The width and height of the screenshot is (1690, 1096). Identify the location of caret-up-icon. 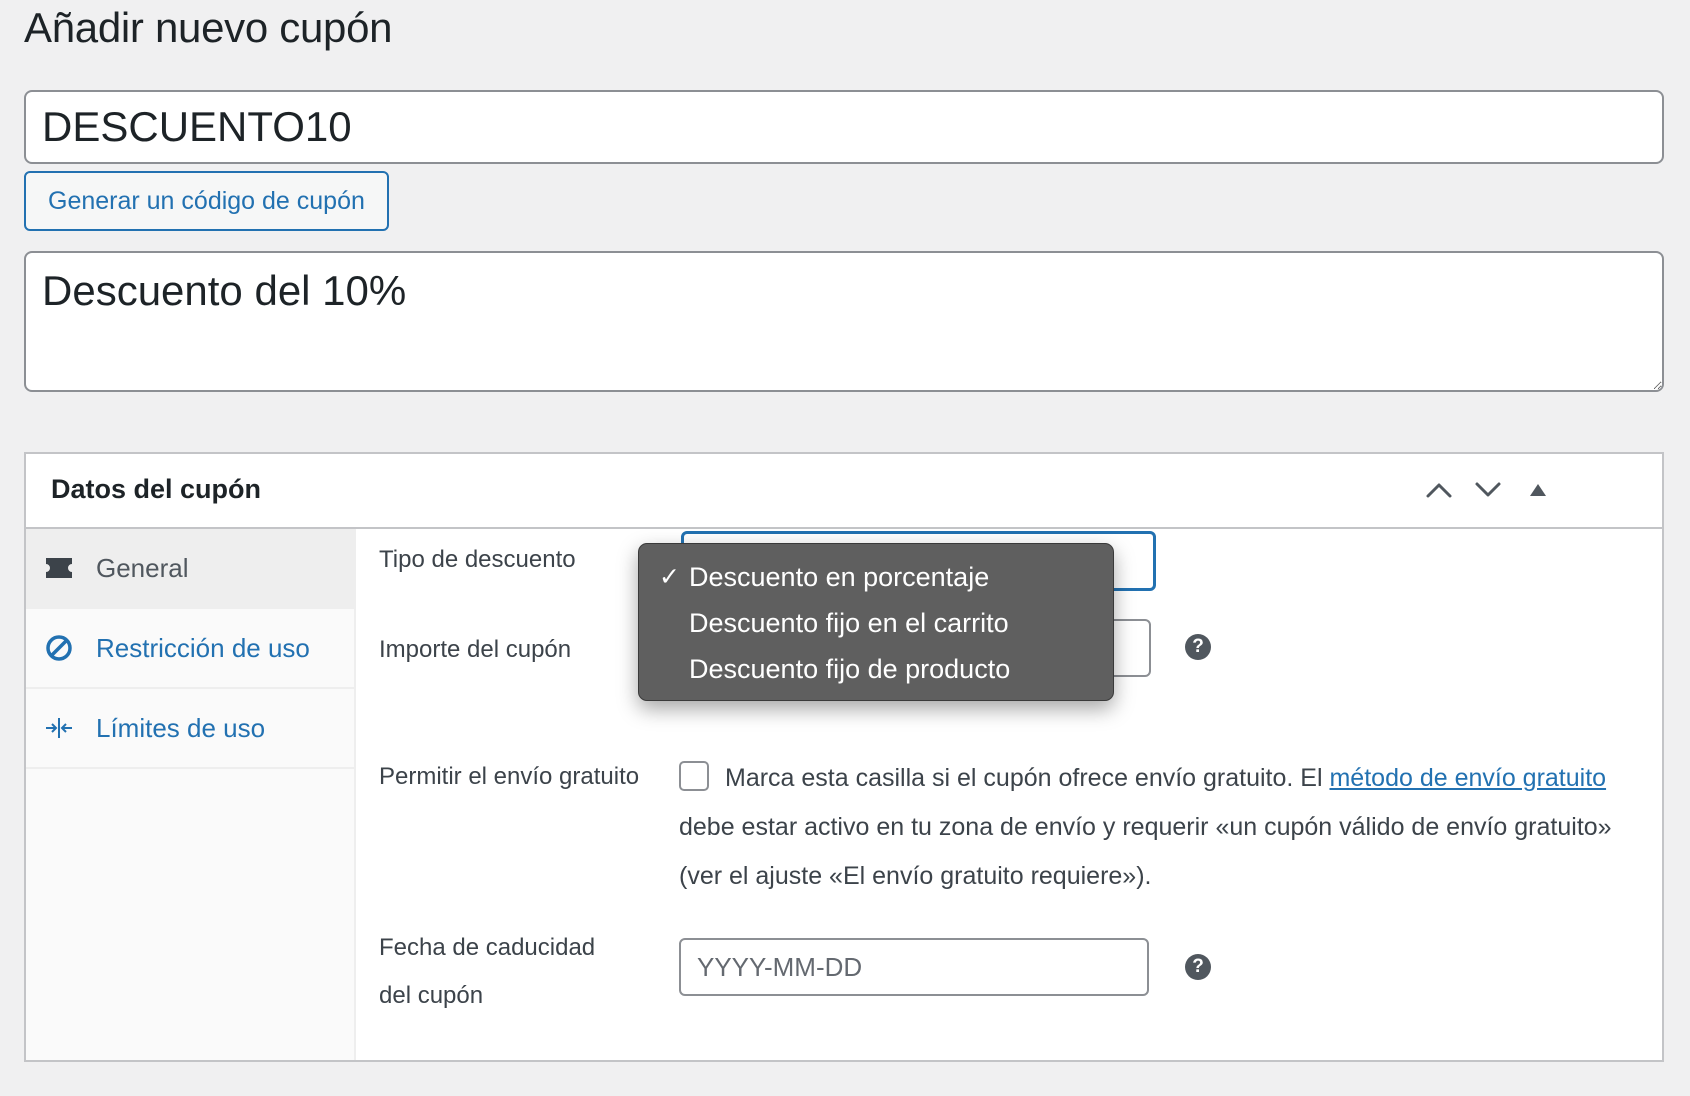
(1538, 490).